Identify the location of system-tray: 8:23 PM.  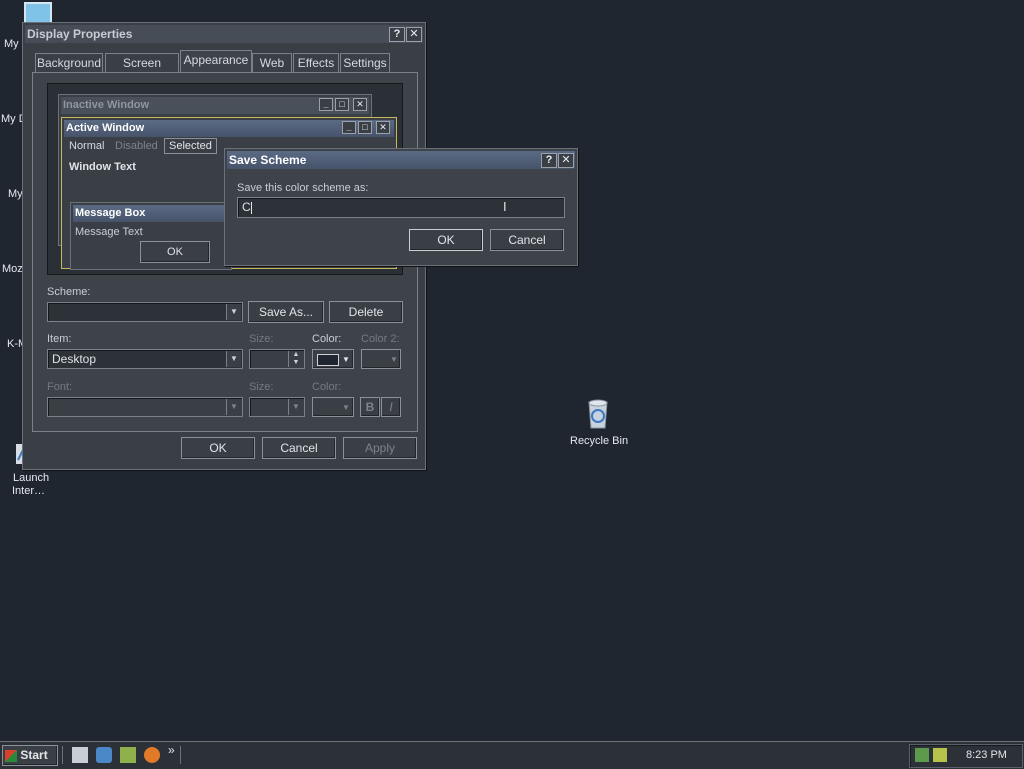
(966, 756).